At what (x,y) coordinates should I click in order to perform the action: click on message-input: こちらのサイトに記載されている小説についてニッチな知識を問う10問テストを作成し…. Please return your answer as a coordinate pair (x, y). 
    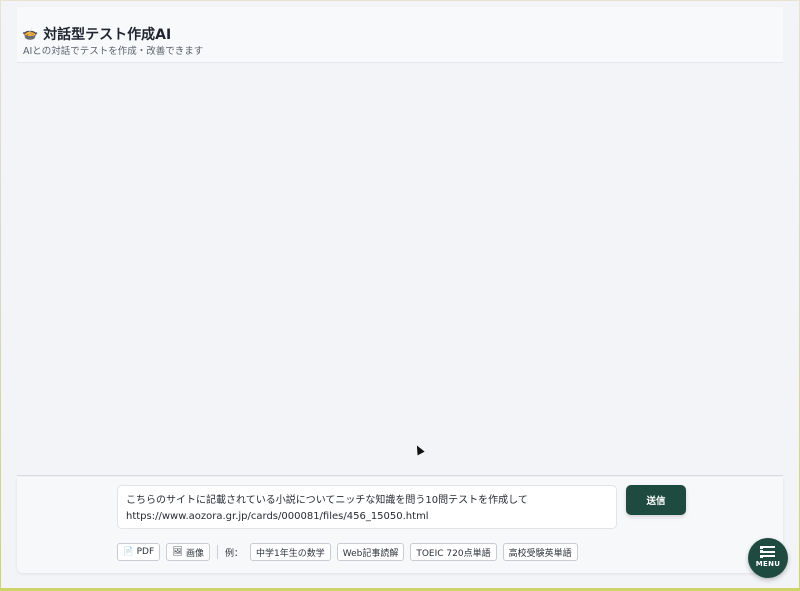
    Looking at the image, I should click on (367, 507).